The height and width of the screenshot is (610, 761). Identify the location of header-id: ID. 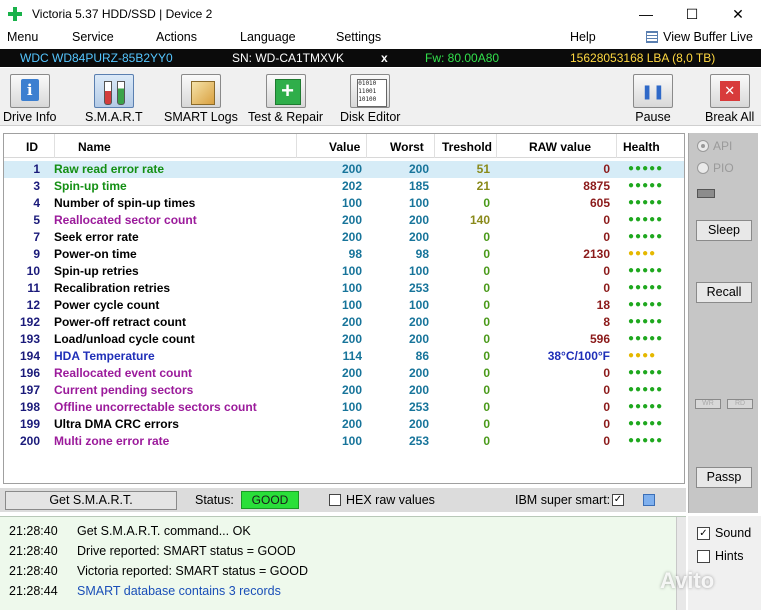
(32, 147).